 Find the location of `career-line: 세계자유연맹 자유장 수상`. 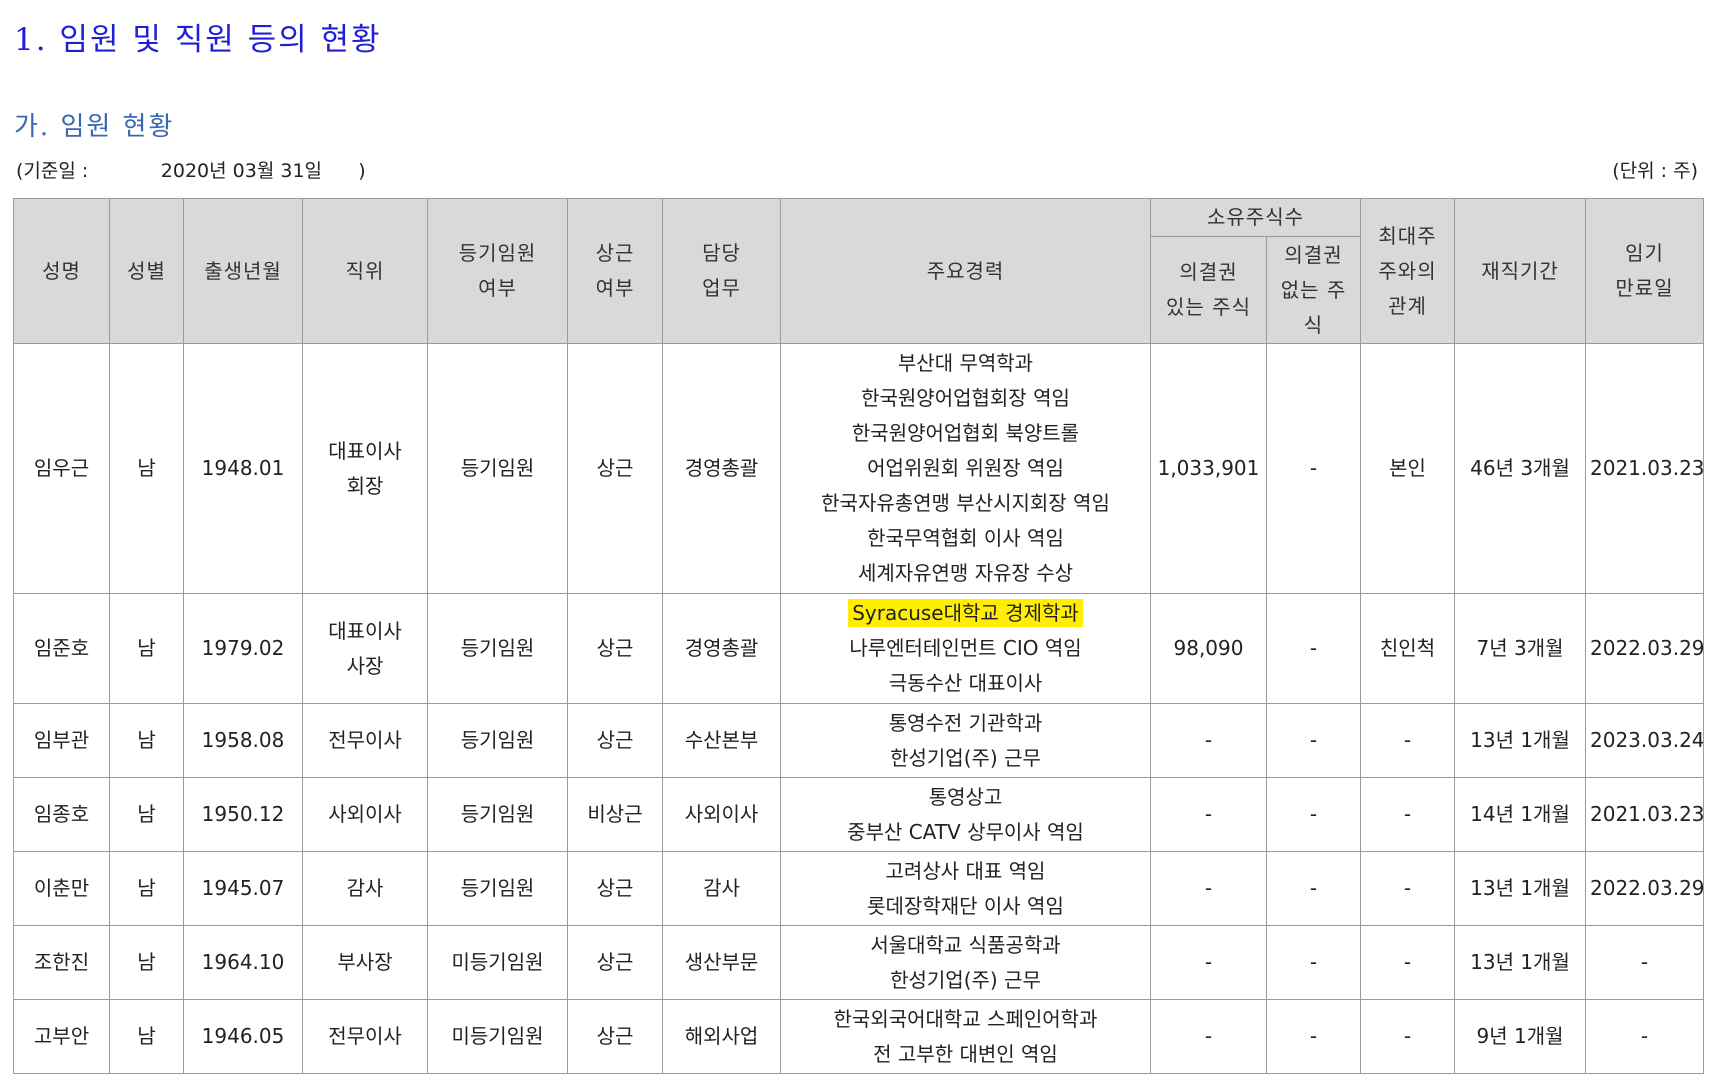

career-line: 세계자유연맹 자유장 수상 is located at coordinates (965, 573).